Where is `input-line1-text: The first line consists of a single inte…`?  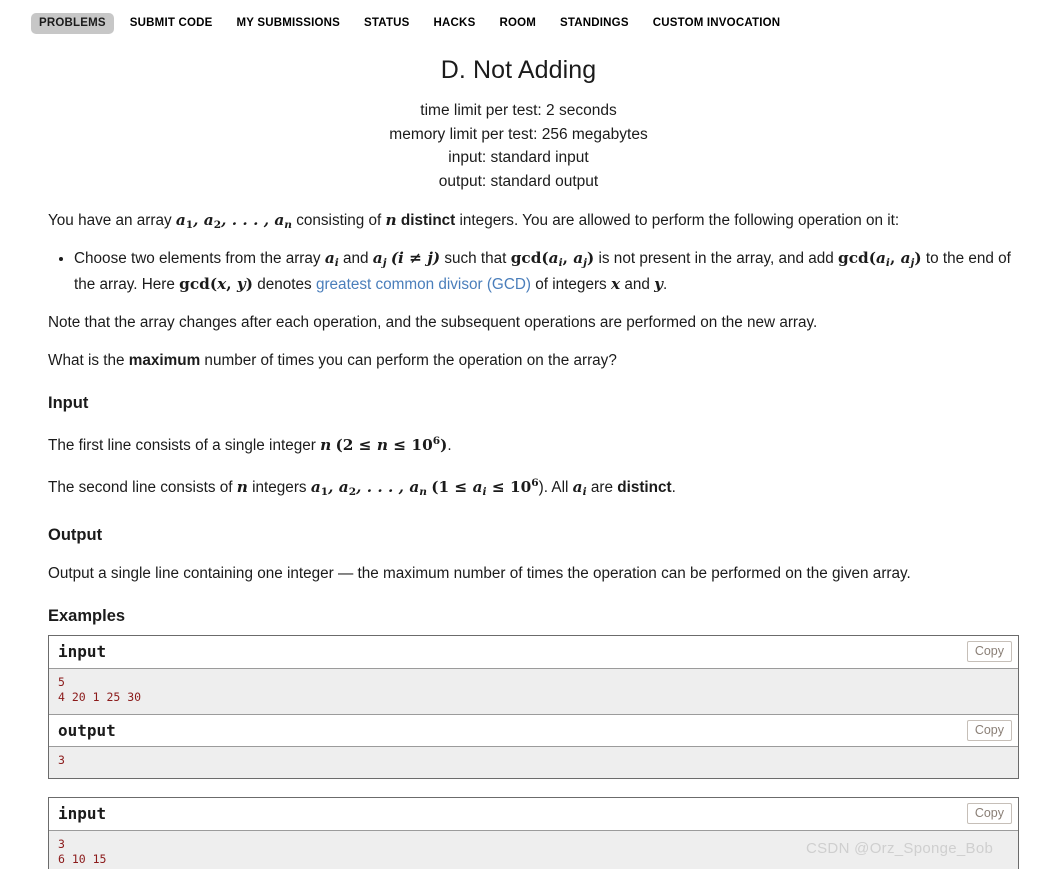 input-line1-text: The first line consists of a single inte… is located at coordinates (184, 445).